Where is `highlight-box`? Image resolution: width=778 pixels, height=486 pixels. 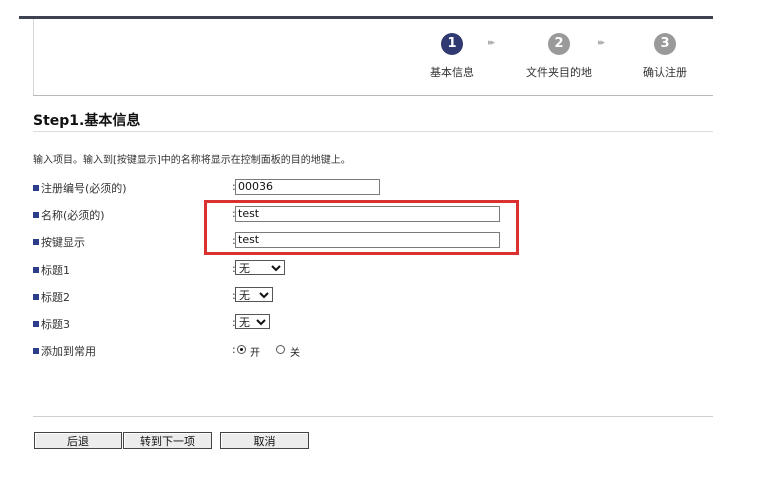 highlight-box is located at coordinates (361, 227).